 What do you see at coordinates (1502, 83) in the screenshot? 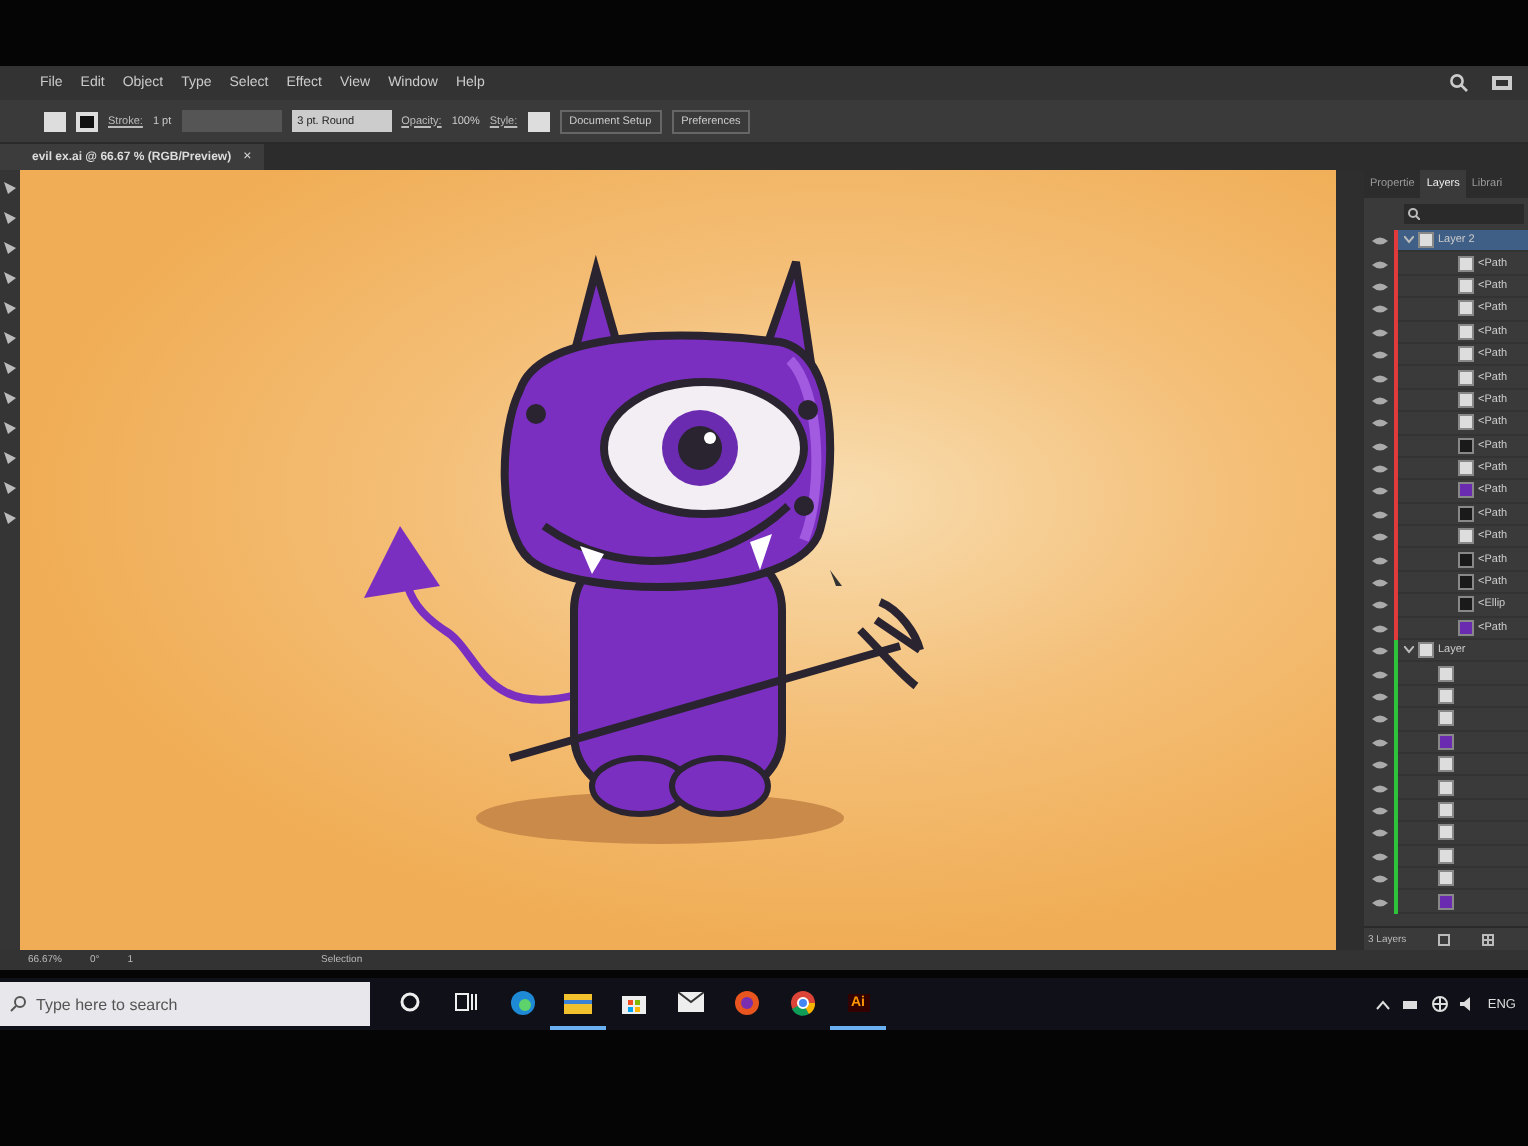
I see `workspace-icon` at bounding box center [1502, 83].